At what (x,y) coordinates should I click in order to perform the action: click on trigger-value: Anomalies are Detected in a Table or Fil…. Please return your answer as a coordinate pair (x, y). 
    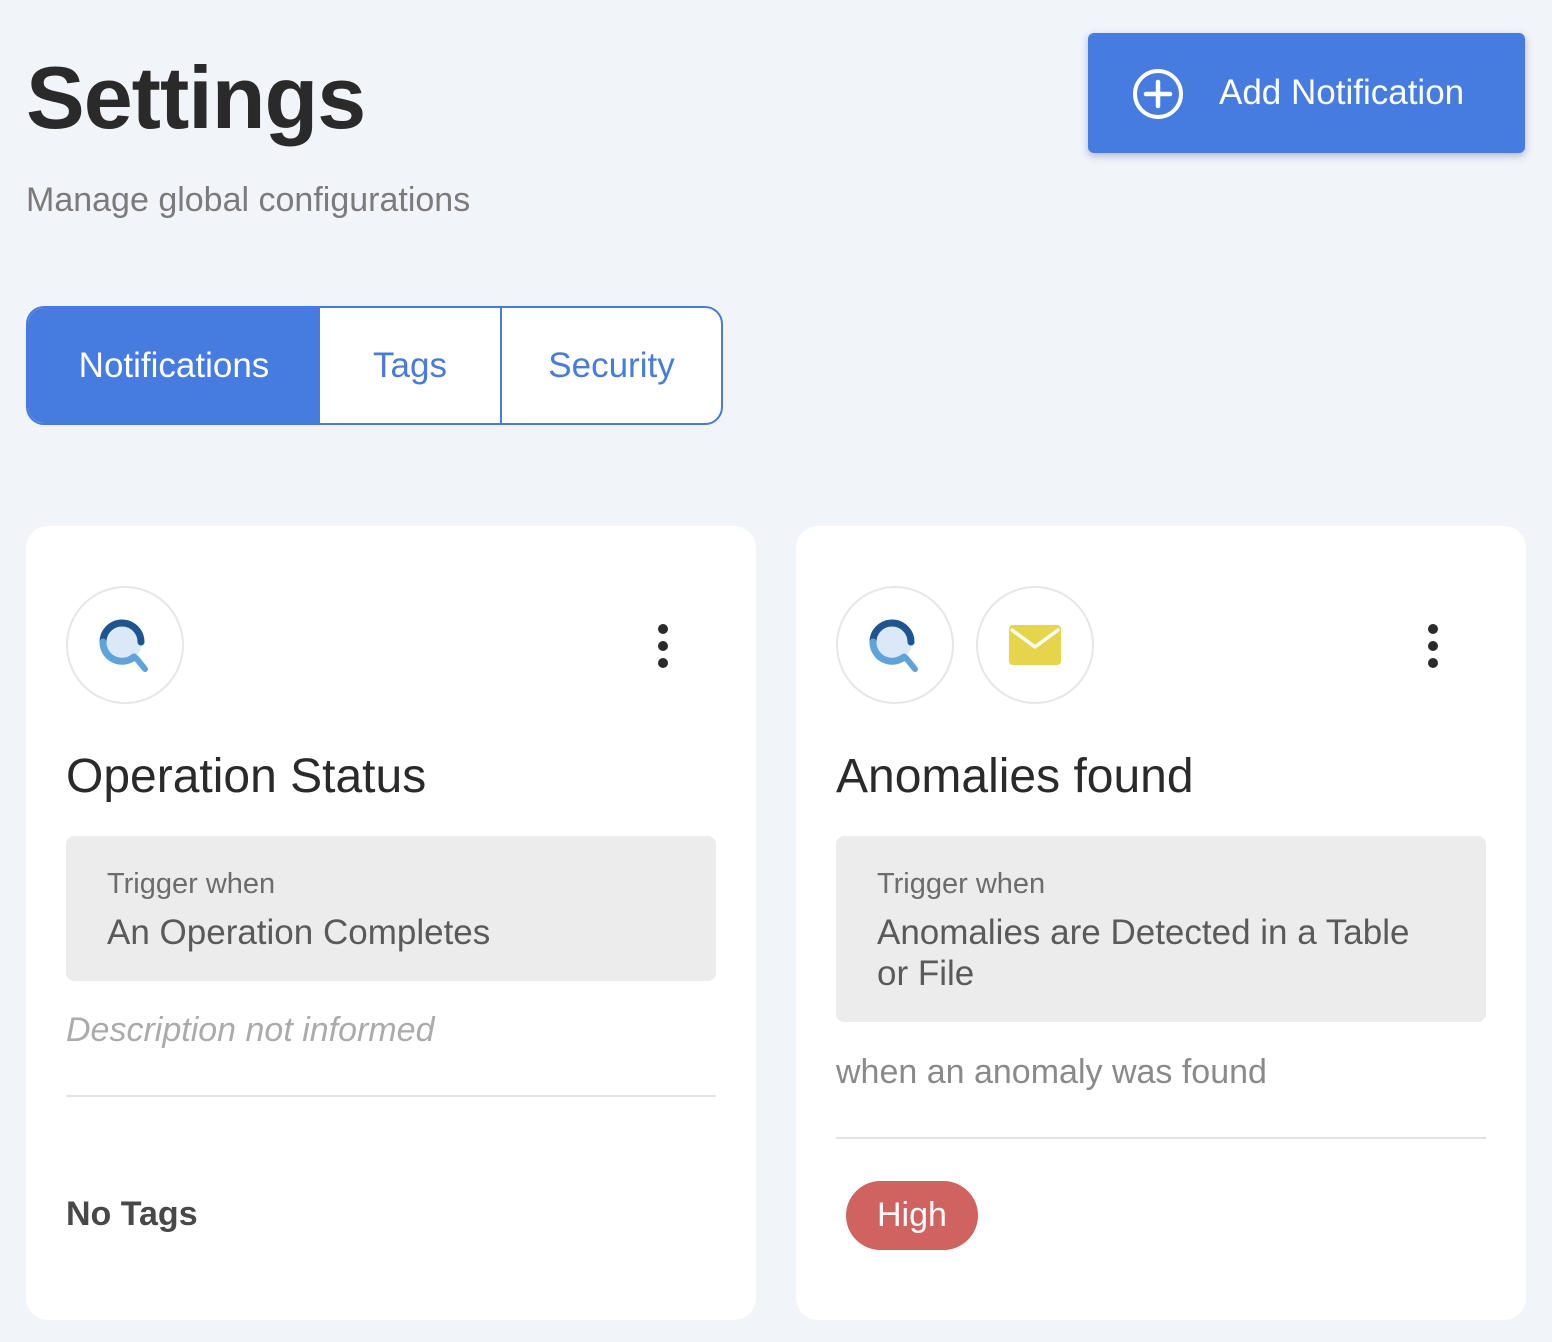
    Looking at the image, I should click on (1143, 953).